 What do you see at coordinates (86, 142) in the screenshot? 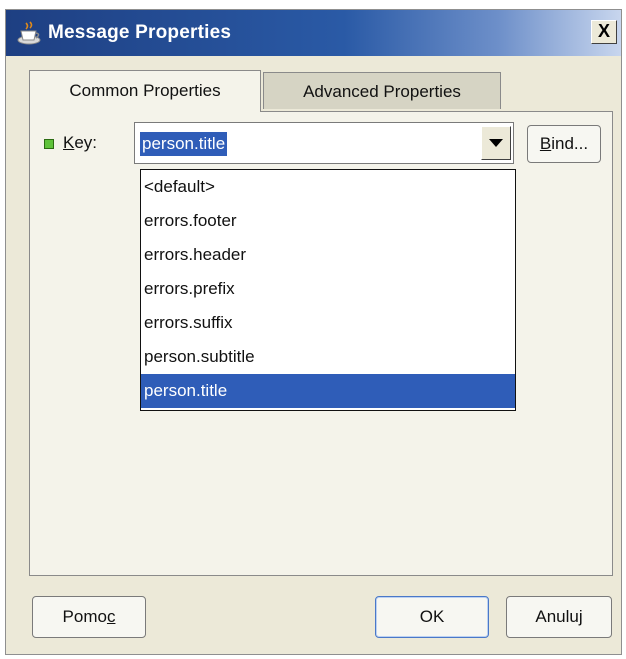
I see `key-label-text: ey:` at bounding box center [86, 142].